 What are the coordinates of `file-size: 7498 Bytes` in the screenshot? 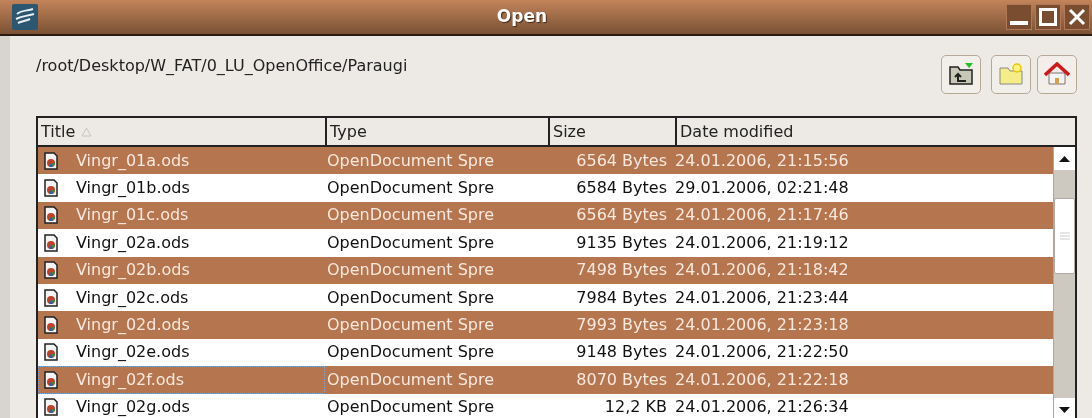 It's located at (621, 270).